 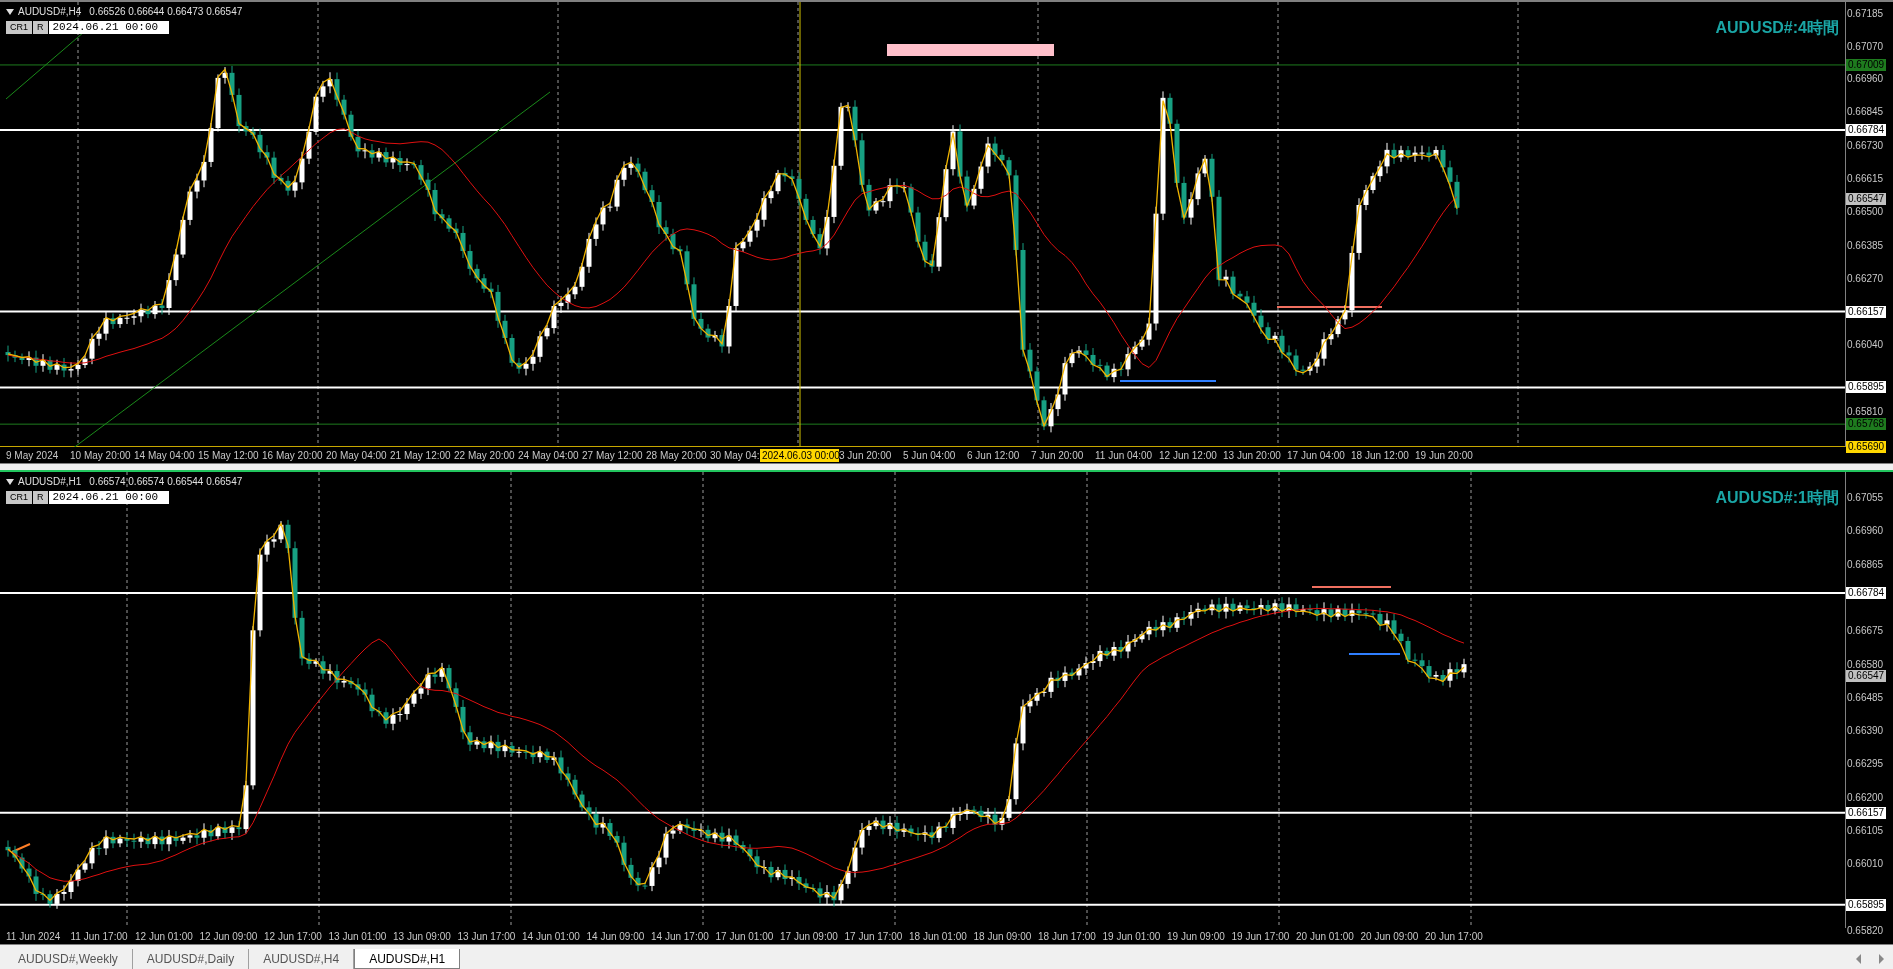 I want to click on time-label: 19 Jun 01:00, so click(x=1132, y=936).